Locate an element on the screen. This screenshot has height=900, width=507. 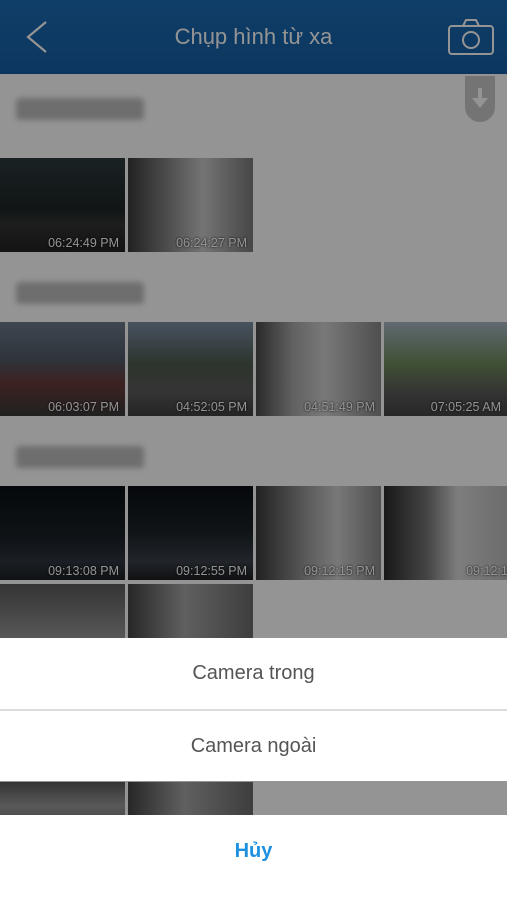
option-label: Camera ngoài is located at coordinates (253, 746).